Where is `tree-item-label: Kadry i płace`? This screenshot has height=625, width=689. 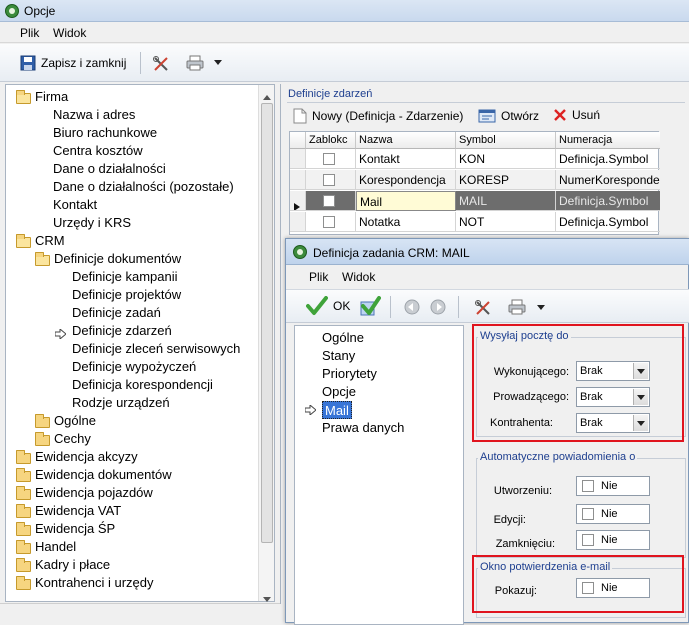 tree-item-label: Kadry i płace is located at coordinates (73, 564).